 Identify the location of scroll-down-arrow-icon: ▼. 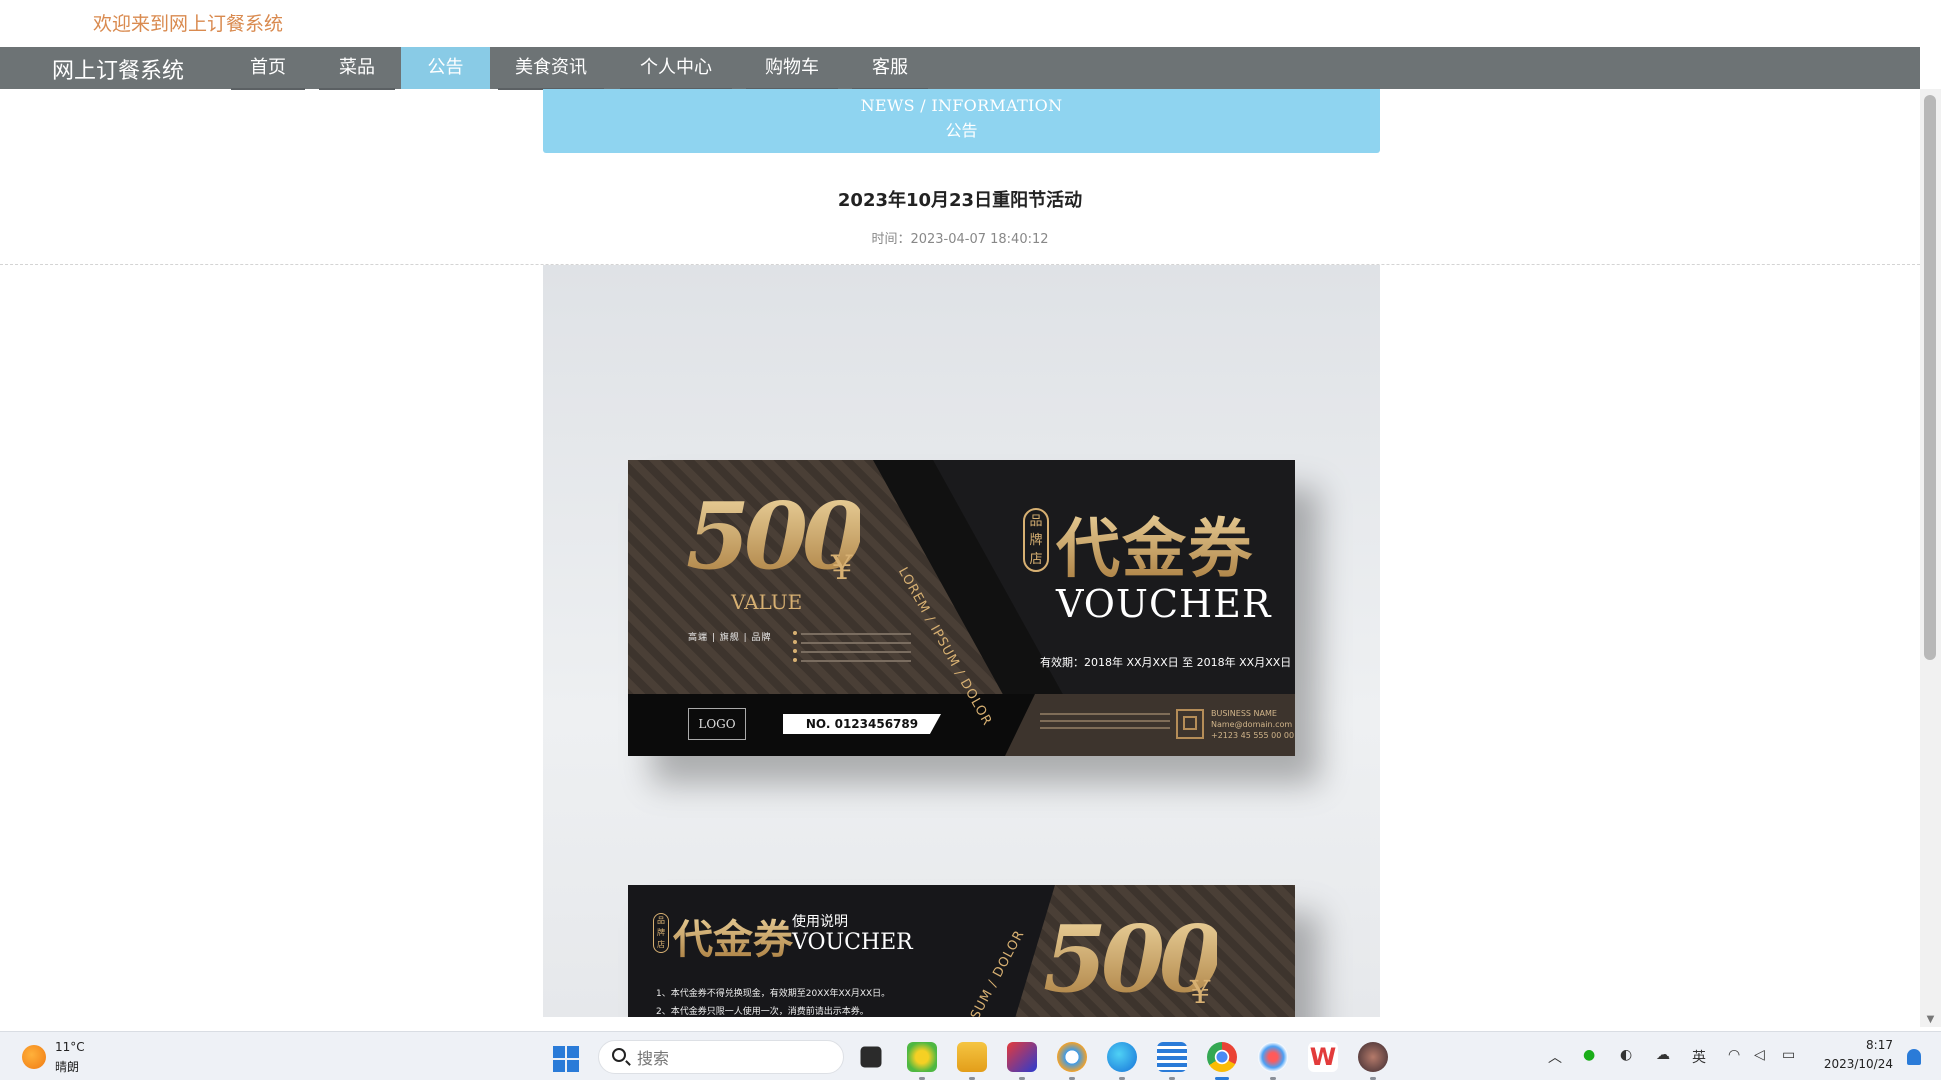
(1930, 1019).